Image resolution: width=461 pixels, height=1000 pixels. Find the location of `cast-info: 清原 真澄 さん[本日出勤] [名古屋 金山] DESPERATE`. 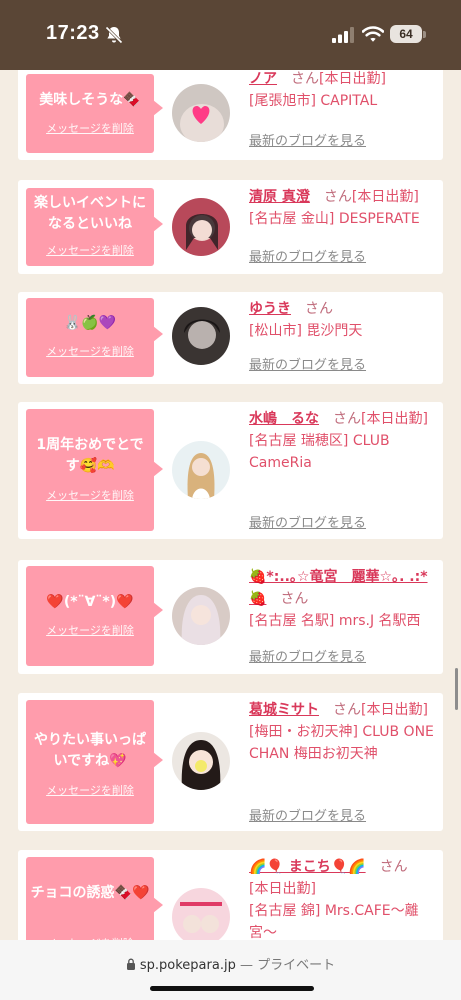

cast-info: 清原 真澄 さん[本日出勤] [名古屋 金山] DESPERATE is located at coordinates (344, 208).